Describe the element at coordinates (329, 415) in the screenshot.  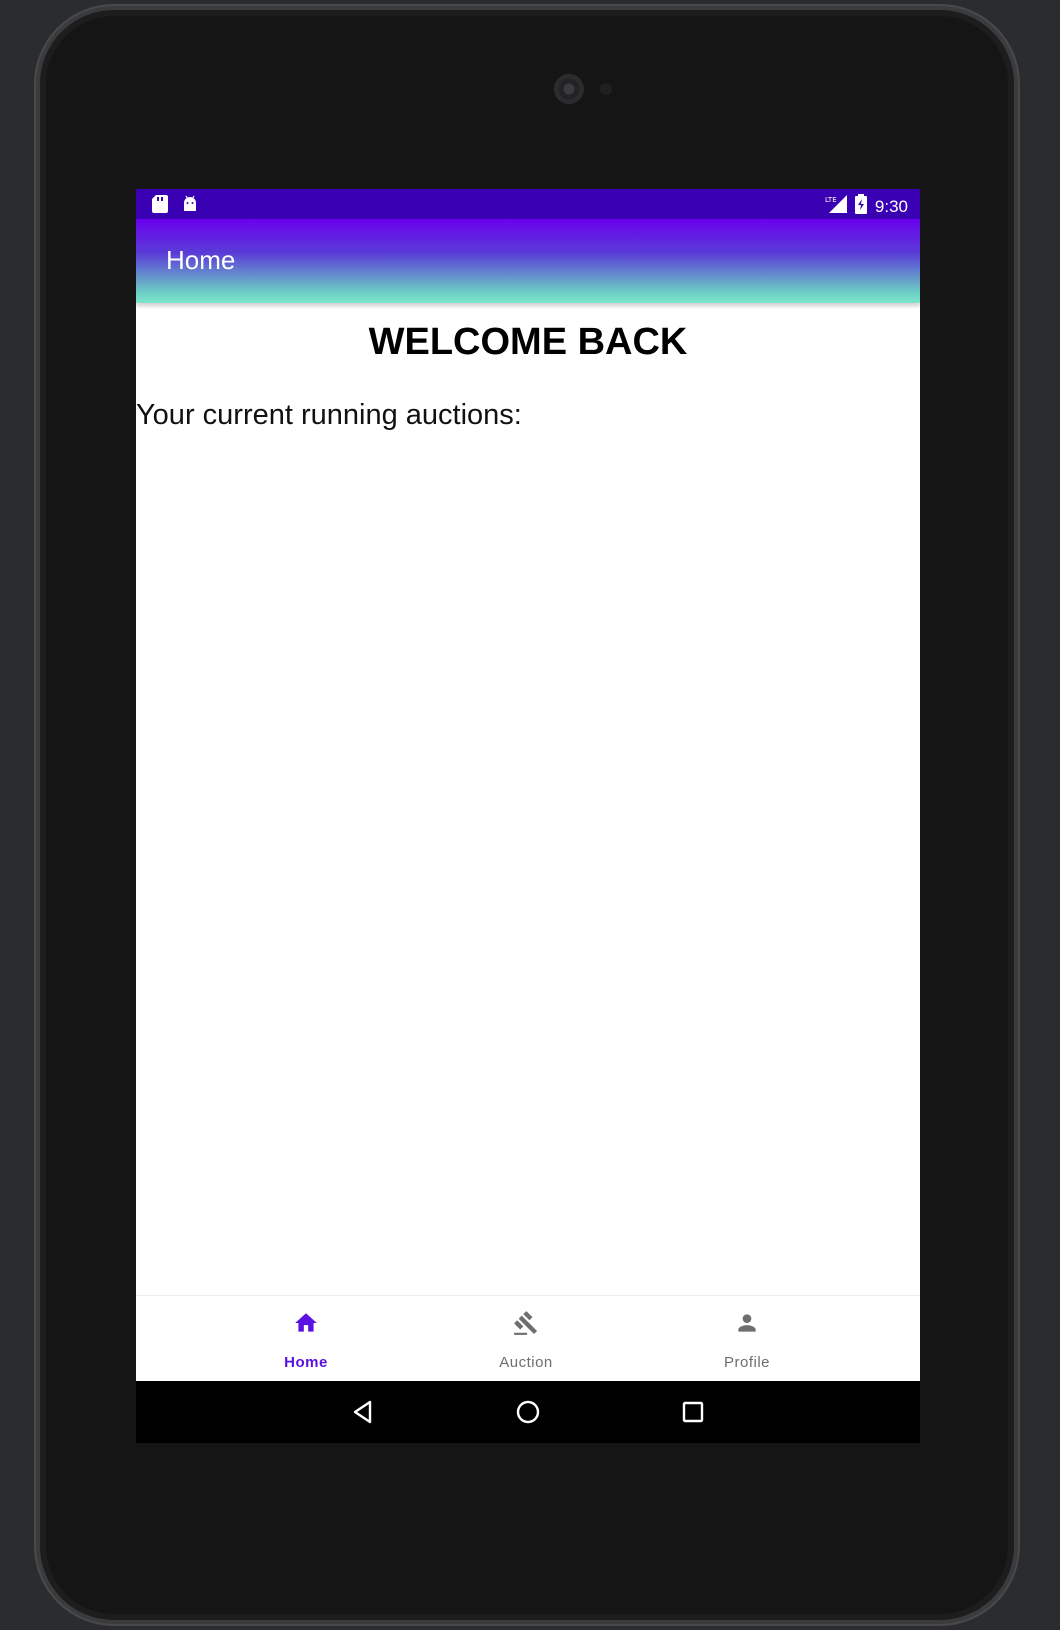
I see `running-auctions-label: Your current running auctions:` at that location.